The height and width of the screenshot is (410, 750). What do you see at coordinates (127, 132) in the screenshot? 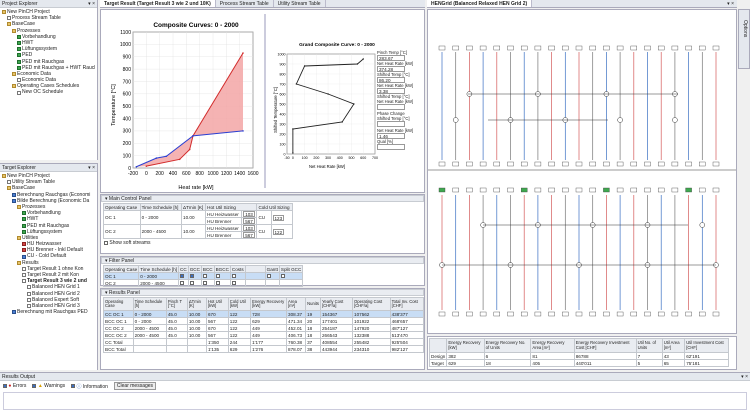
I see `y-tick-label: 300` at bounding box center [127, 132].